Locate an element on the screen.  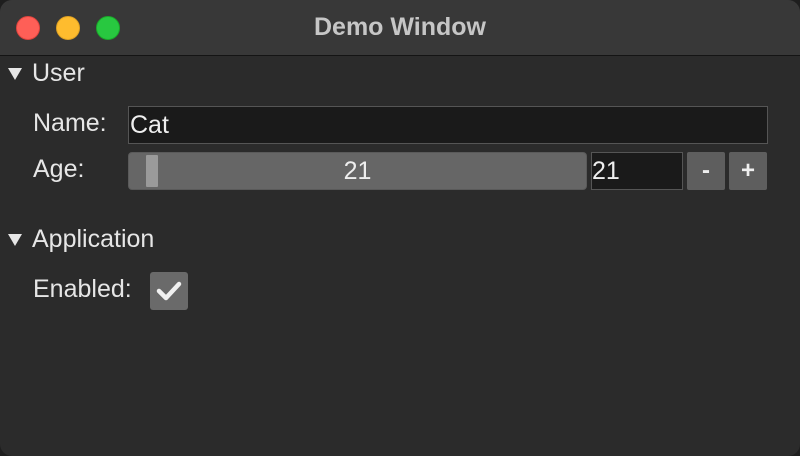
age-slider-value: 21 is located at coordinates (357, 171).